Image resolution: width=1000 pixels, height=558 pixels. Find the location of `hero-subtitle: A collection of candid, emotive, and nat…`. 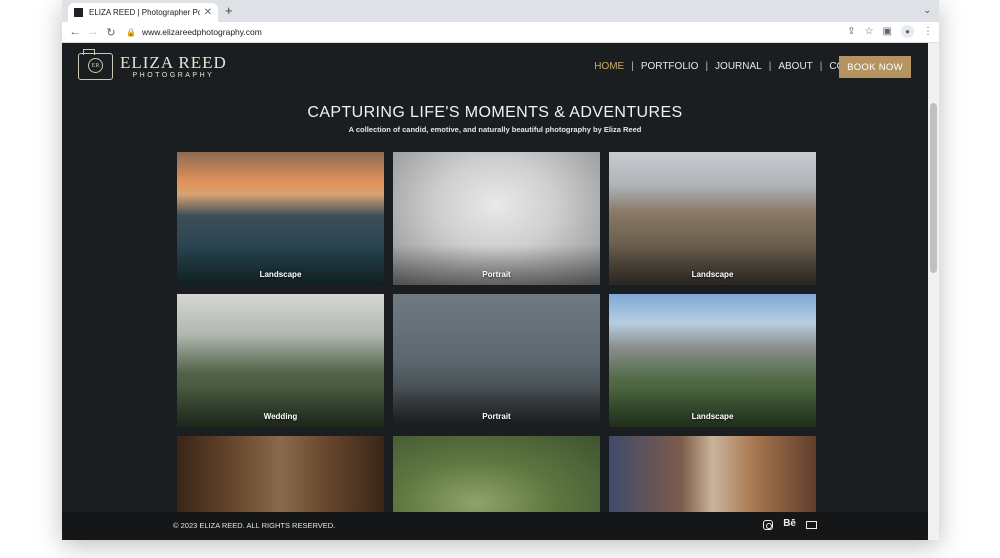

hero-subtitle: A collection of candid, emotive, and nat… is located at coordinates (495, 129).